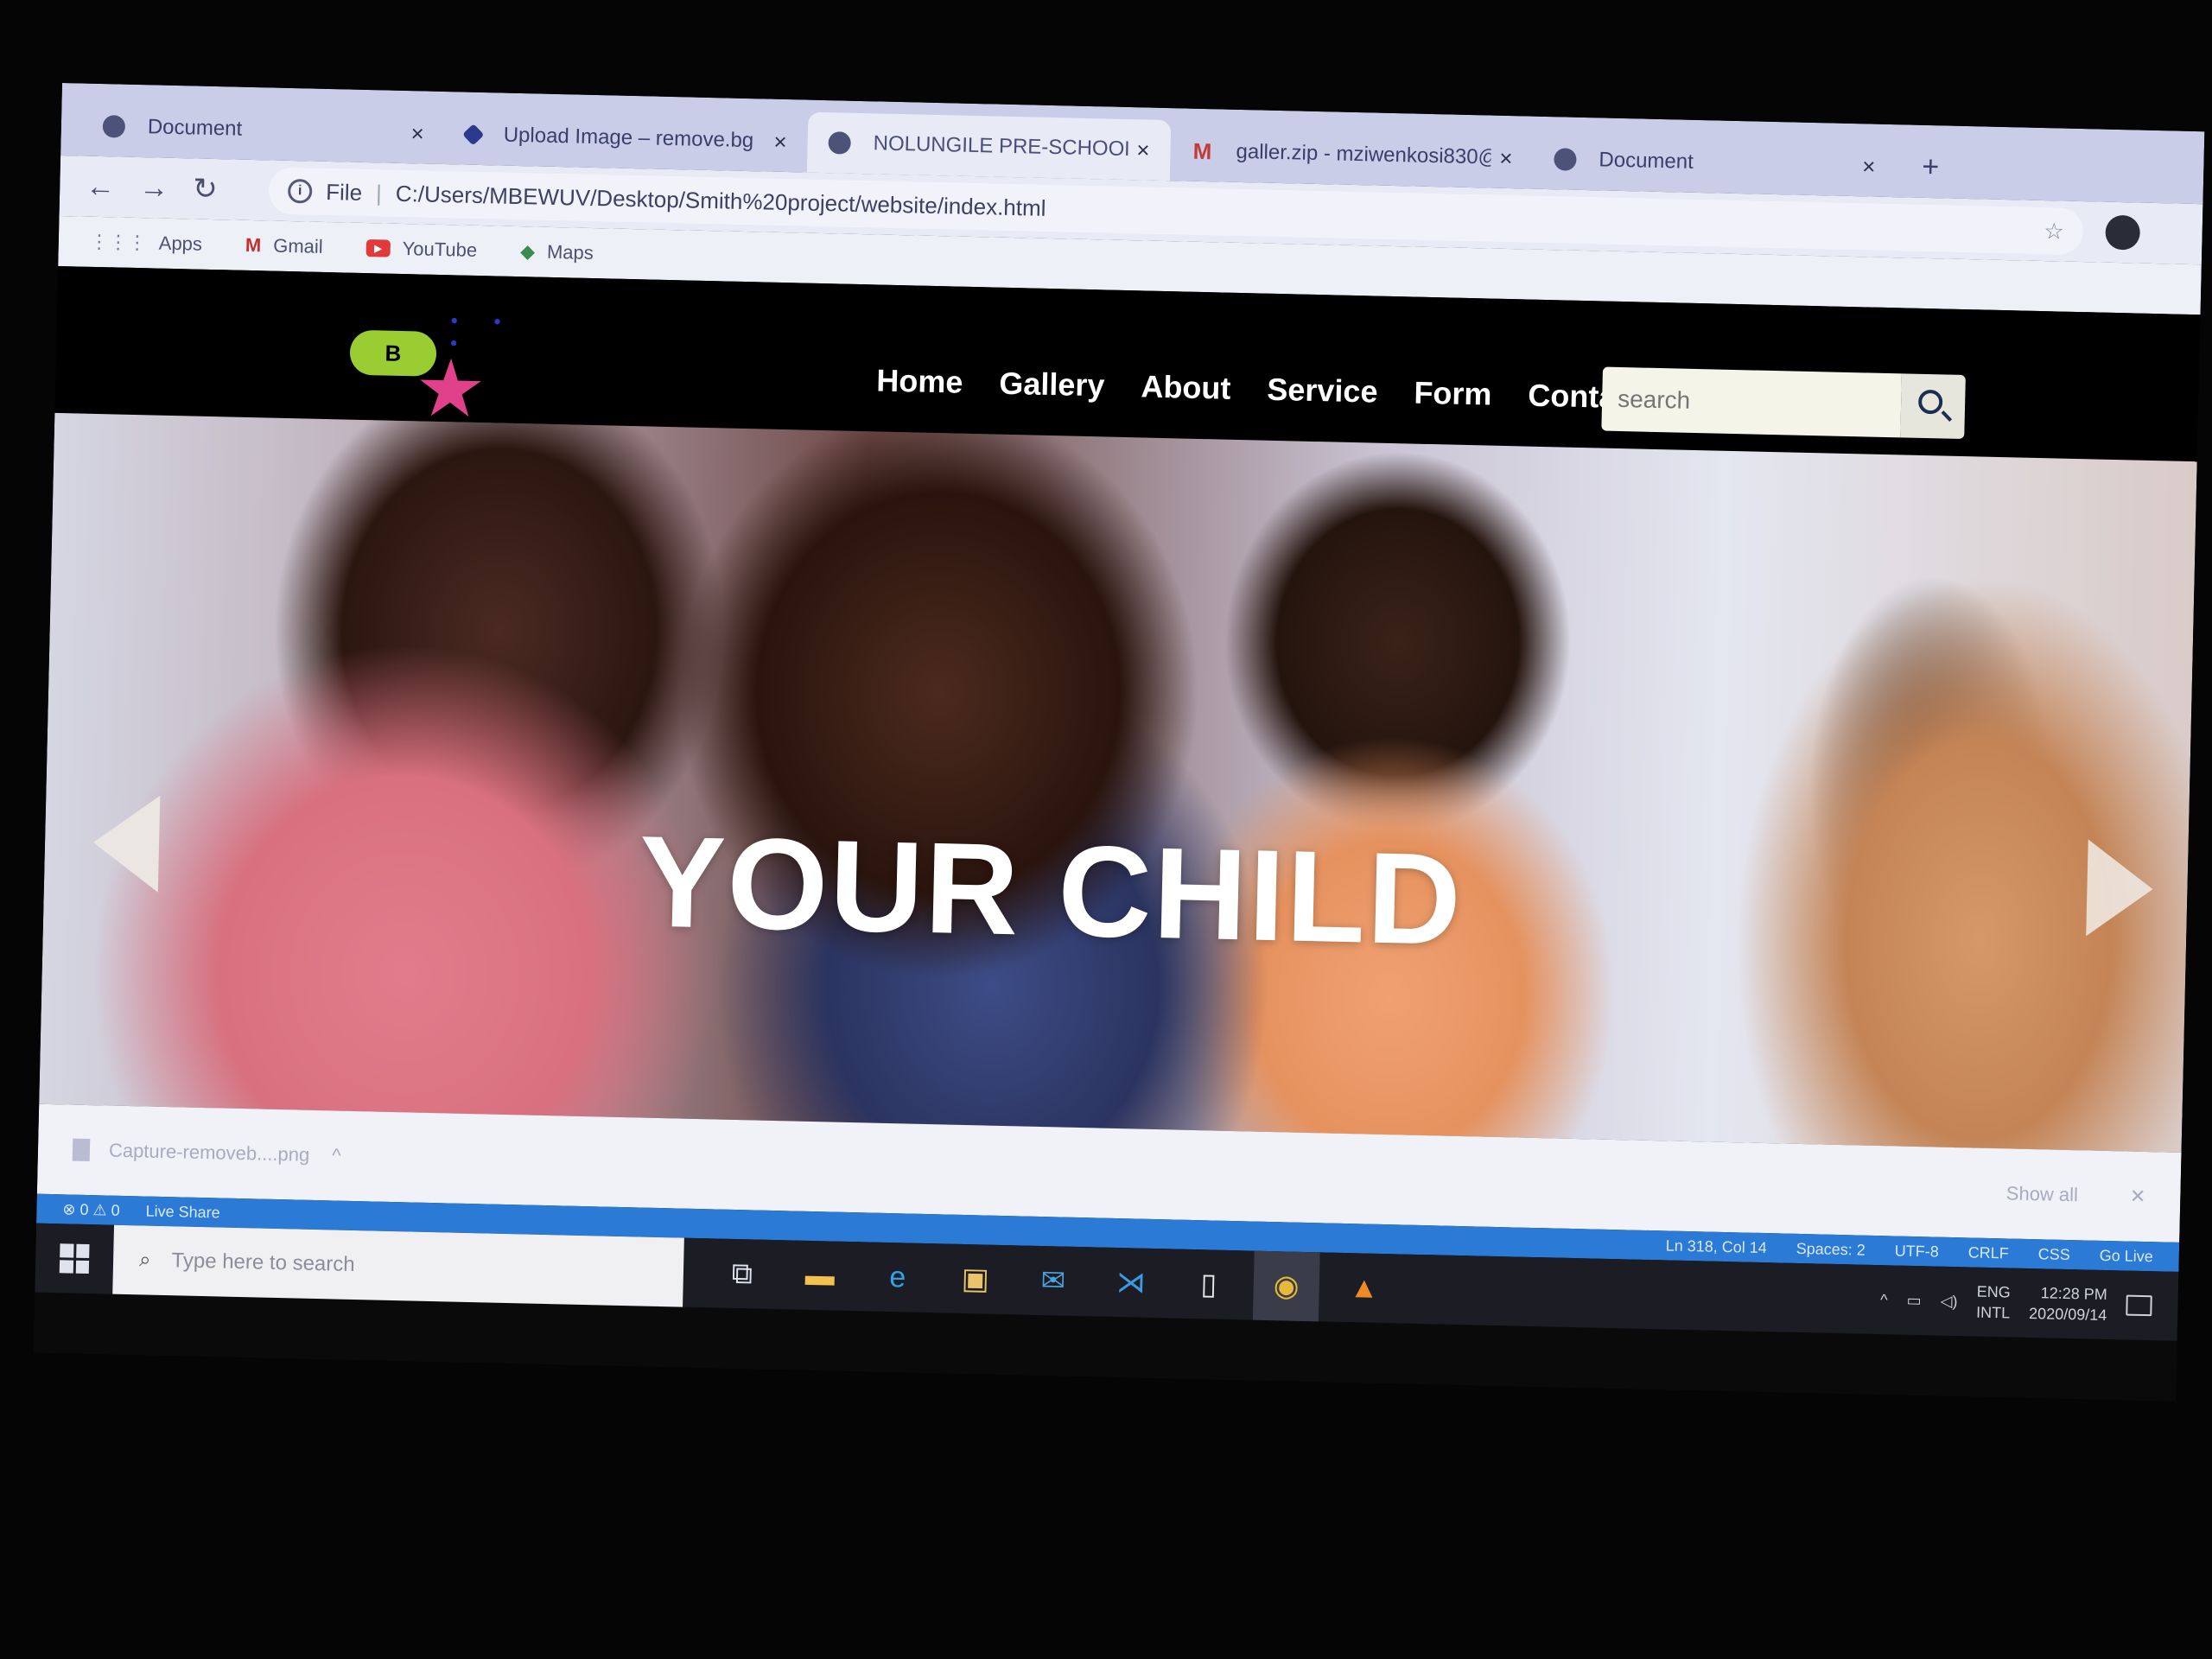 Image resolution: width=2212 pixels, height=1659 pixels. I want to click on clock-date: 2020/09/14, so click(2067, 1315).